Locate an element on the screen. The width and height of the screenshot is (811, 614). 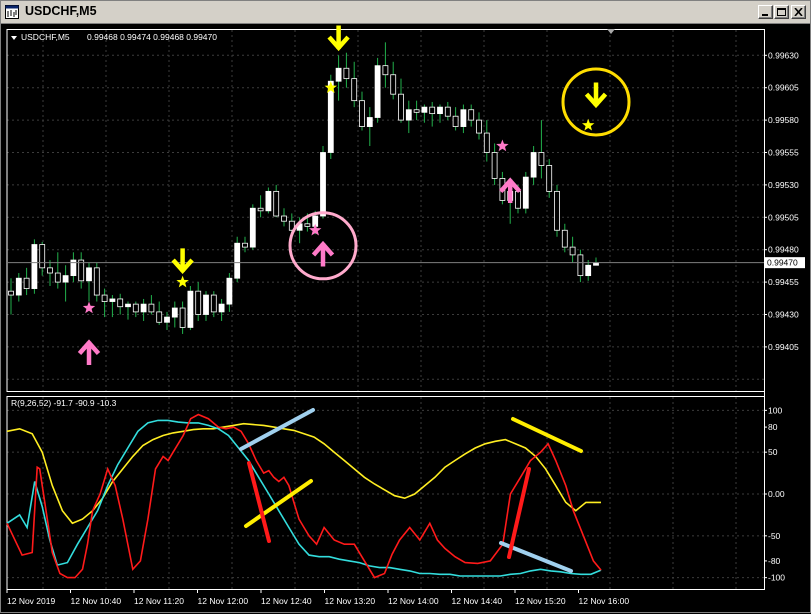
indicator-tick-label: 50 is located at coordinates (773, 452).